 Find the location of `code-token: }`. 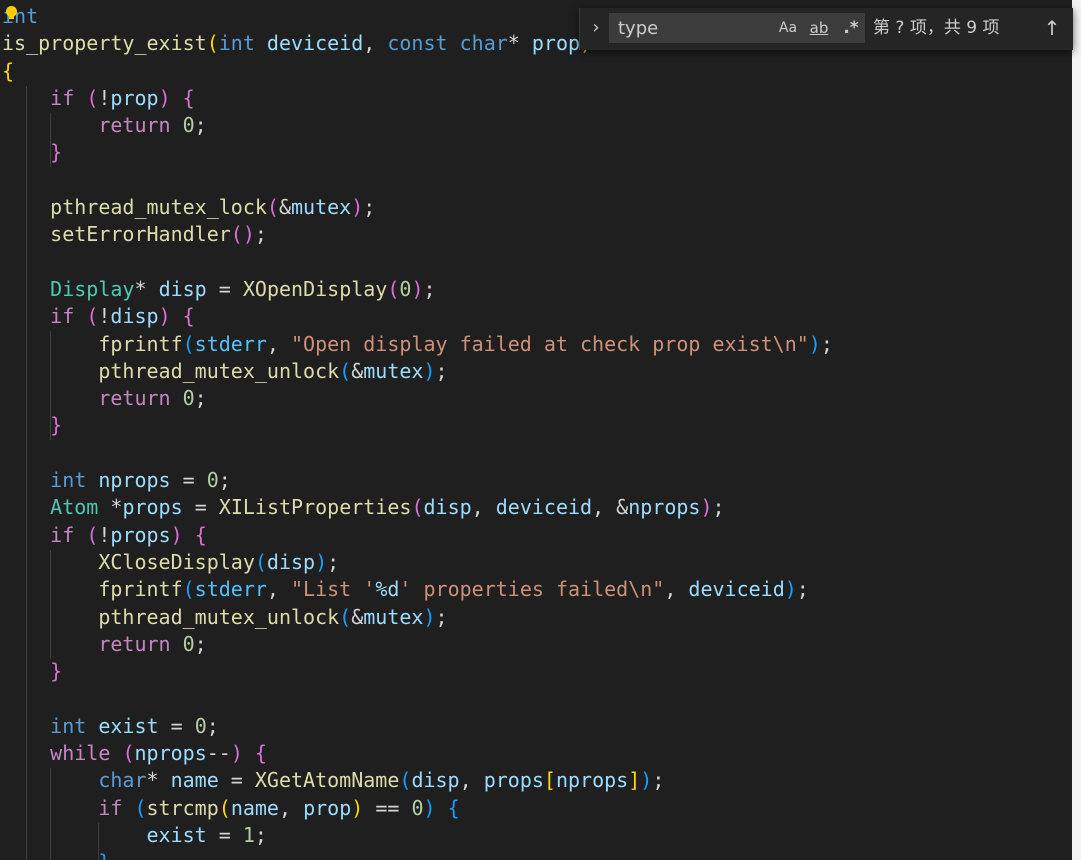

code-token: } is located at coordinates (56, 425).